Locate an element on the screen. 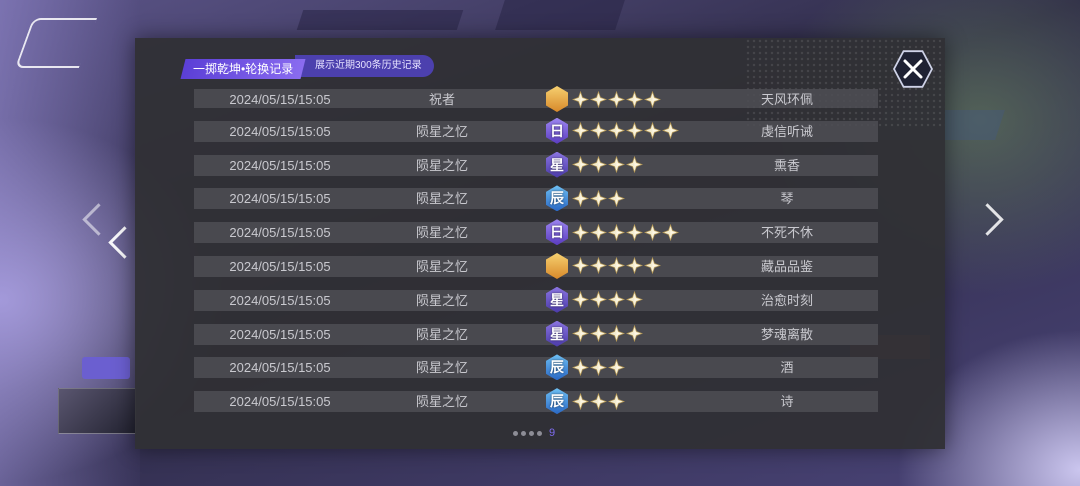  row-item-name: 治愈时刻 is located at coordinates (786, 300).